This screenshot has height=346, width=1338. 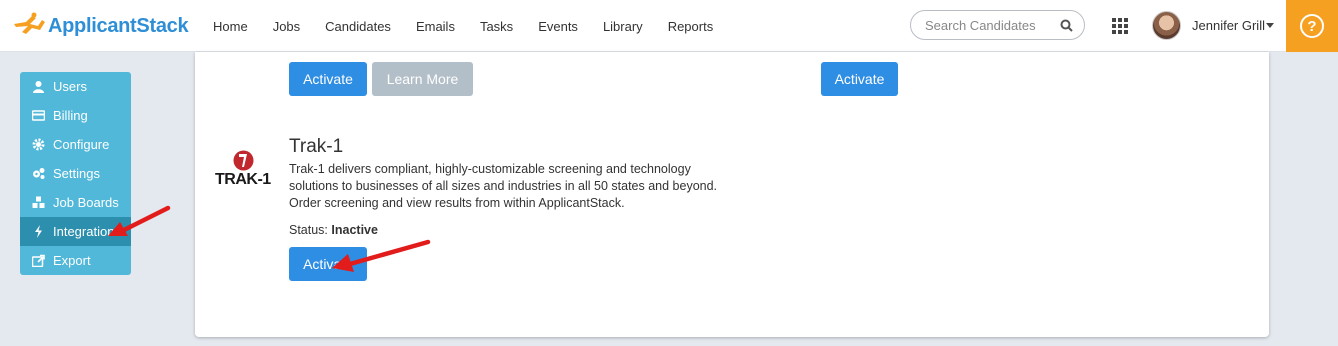 I want to click on integration-title: Trak-1, so click(x=316, y=146).